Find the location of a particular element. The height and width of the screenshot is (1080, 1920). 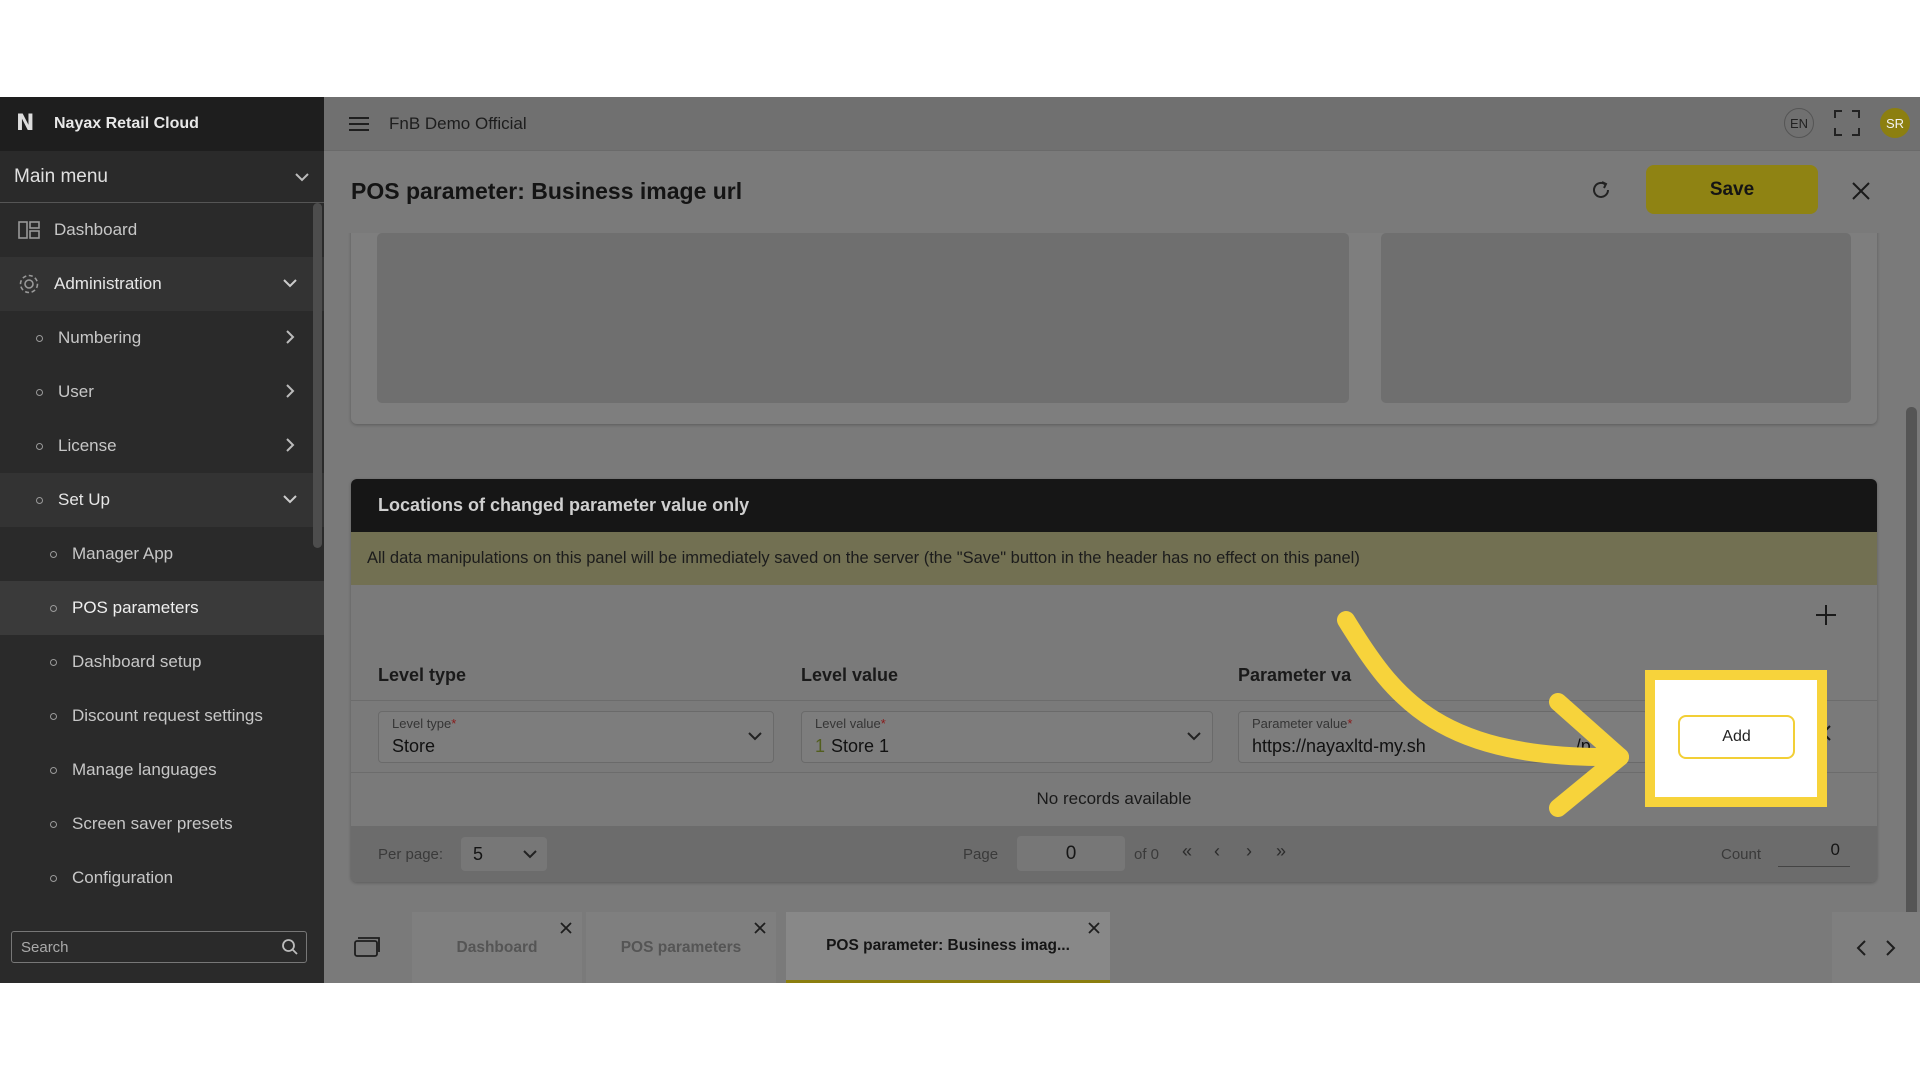

sidebar-item-label: Set Up is located at coordinates (84, 499).